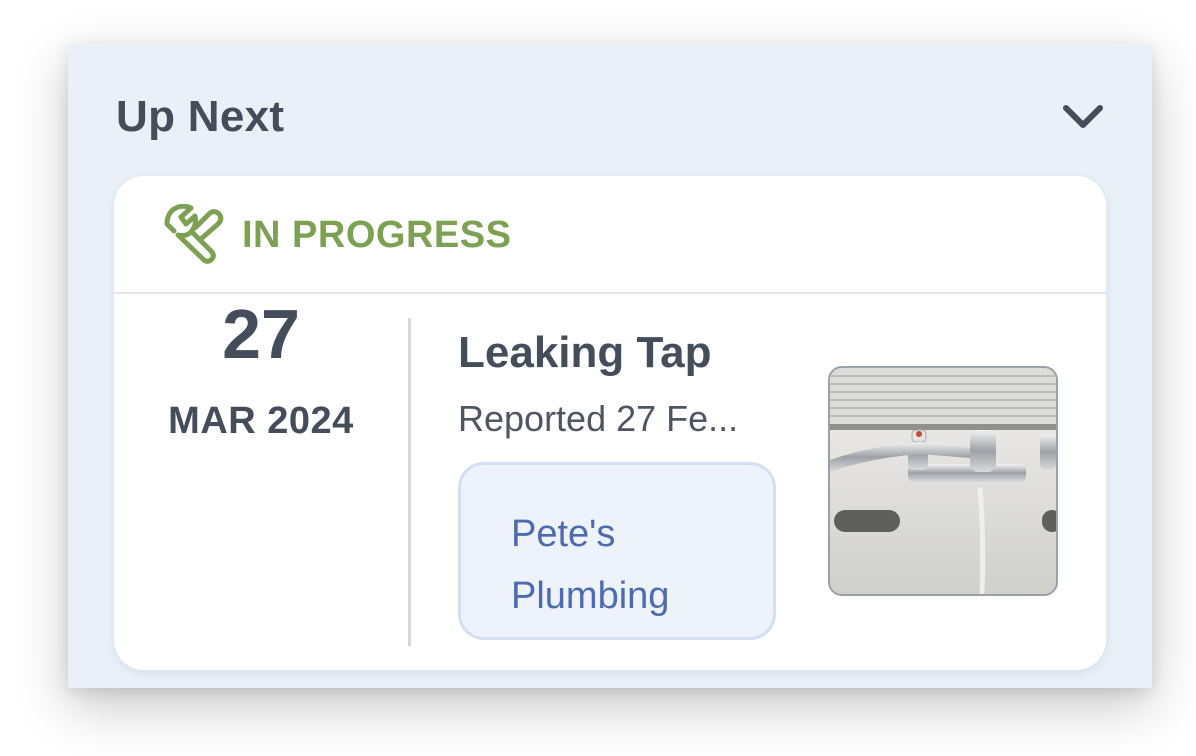 This screenshot has height=756, width=1196. Describe the element at coordinates (563, 534) in the screenshot. I see `provider-name-line1: Pete's` at that location.